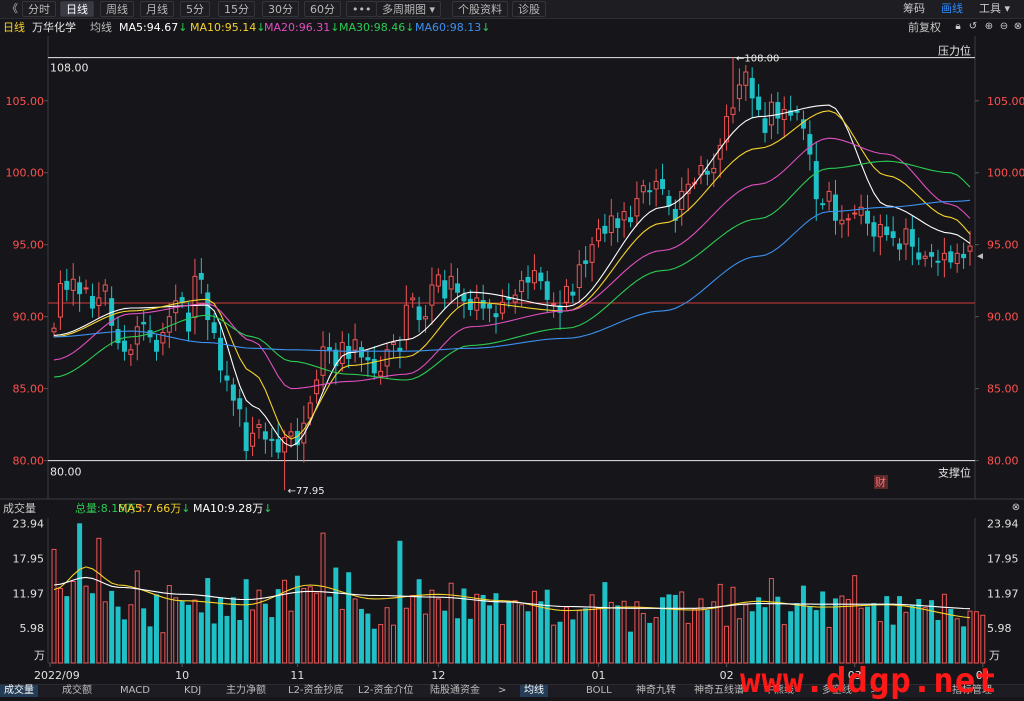 This screenshot has width=1024, height=701. Describe the element at coordinates (29, 593) in the screenshot. I see `volume-tick-label-left: 11.97` at that location.